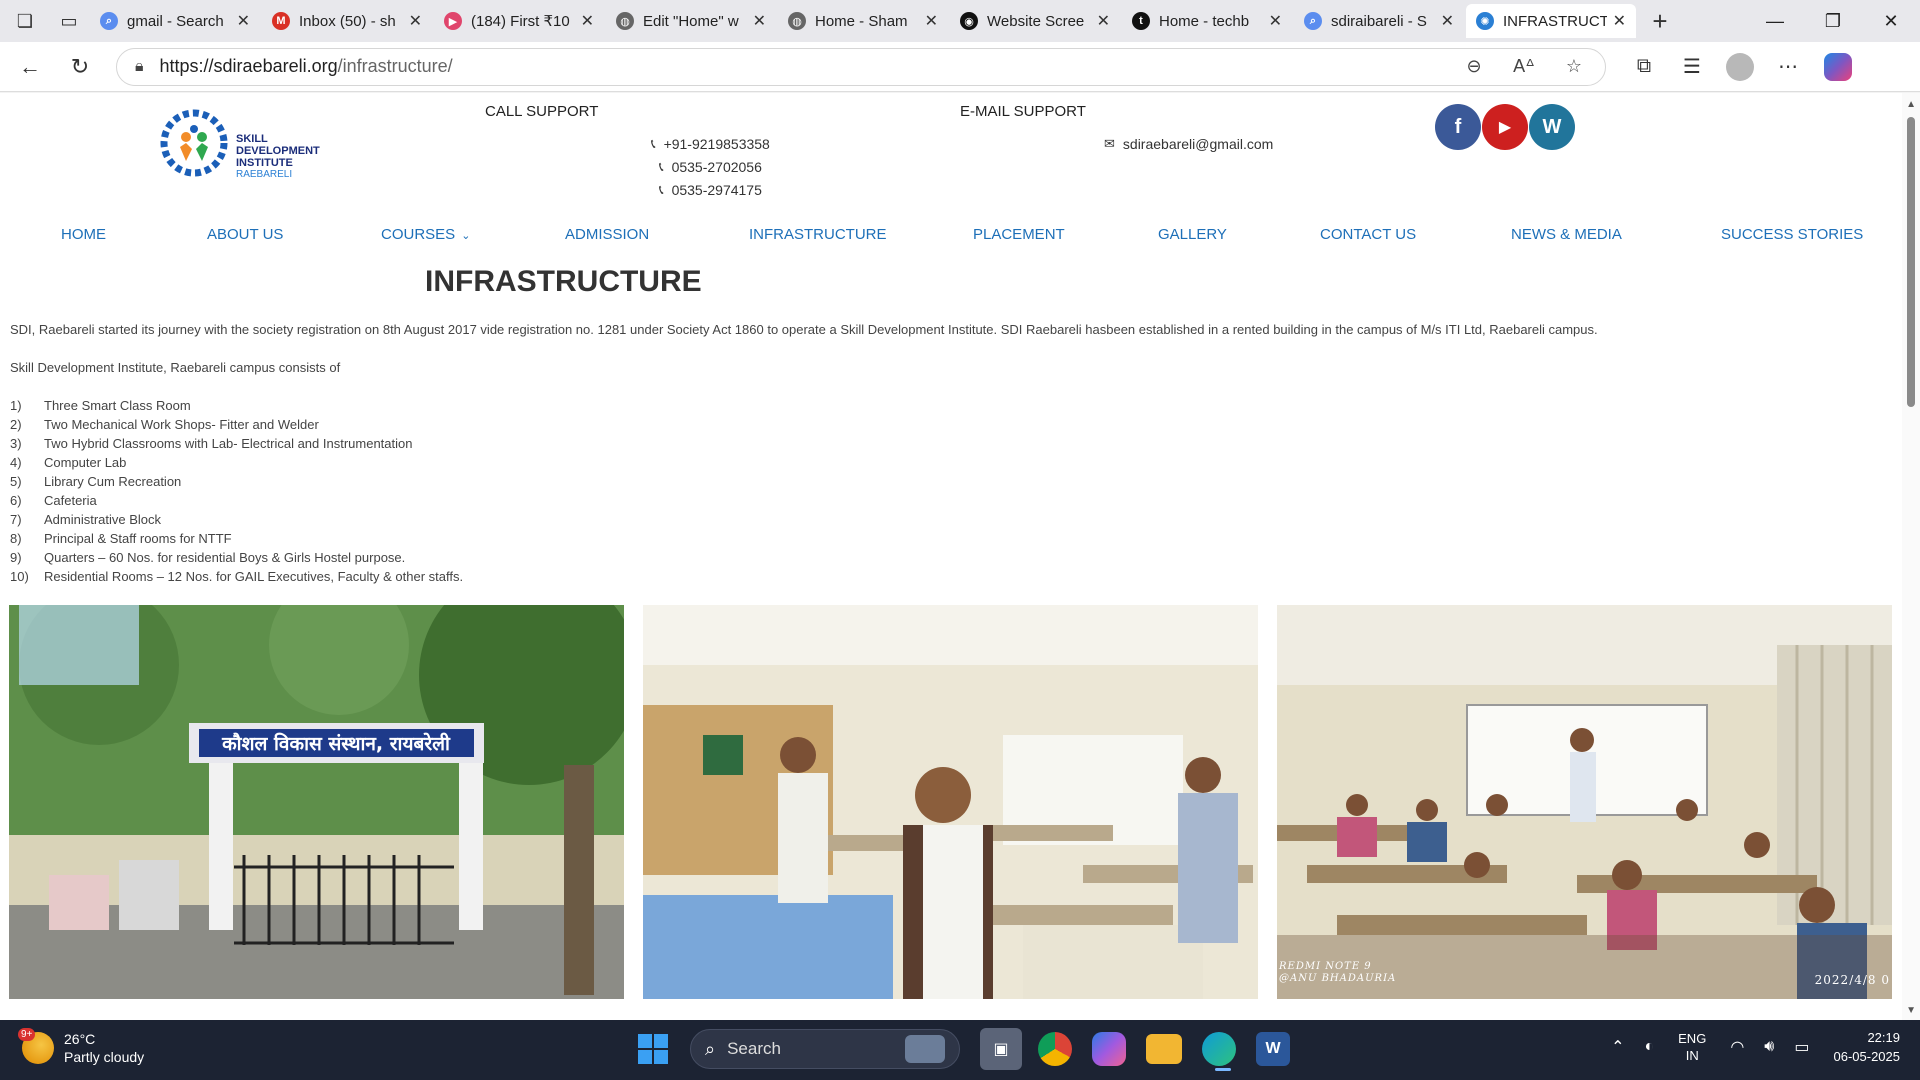 The width and height of the screenshot is (1920, 1080). What do you see at coordinates (1566, 234) in the screenshot?
I see `nav-news-media: NEWS & MEDIA` at bounding box center [1566, 234].